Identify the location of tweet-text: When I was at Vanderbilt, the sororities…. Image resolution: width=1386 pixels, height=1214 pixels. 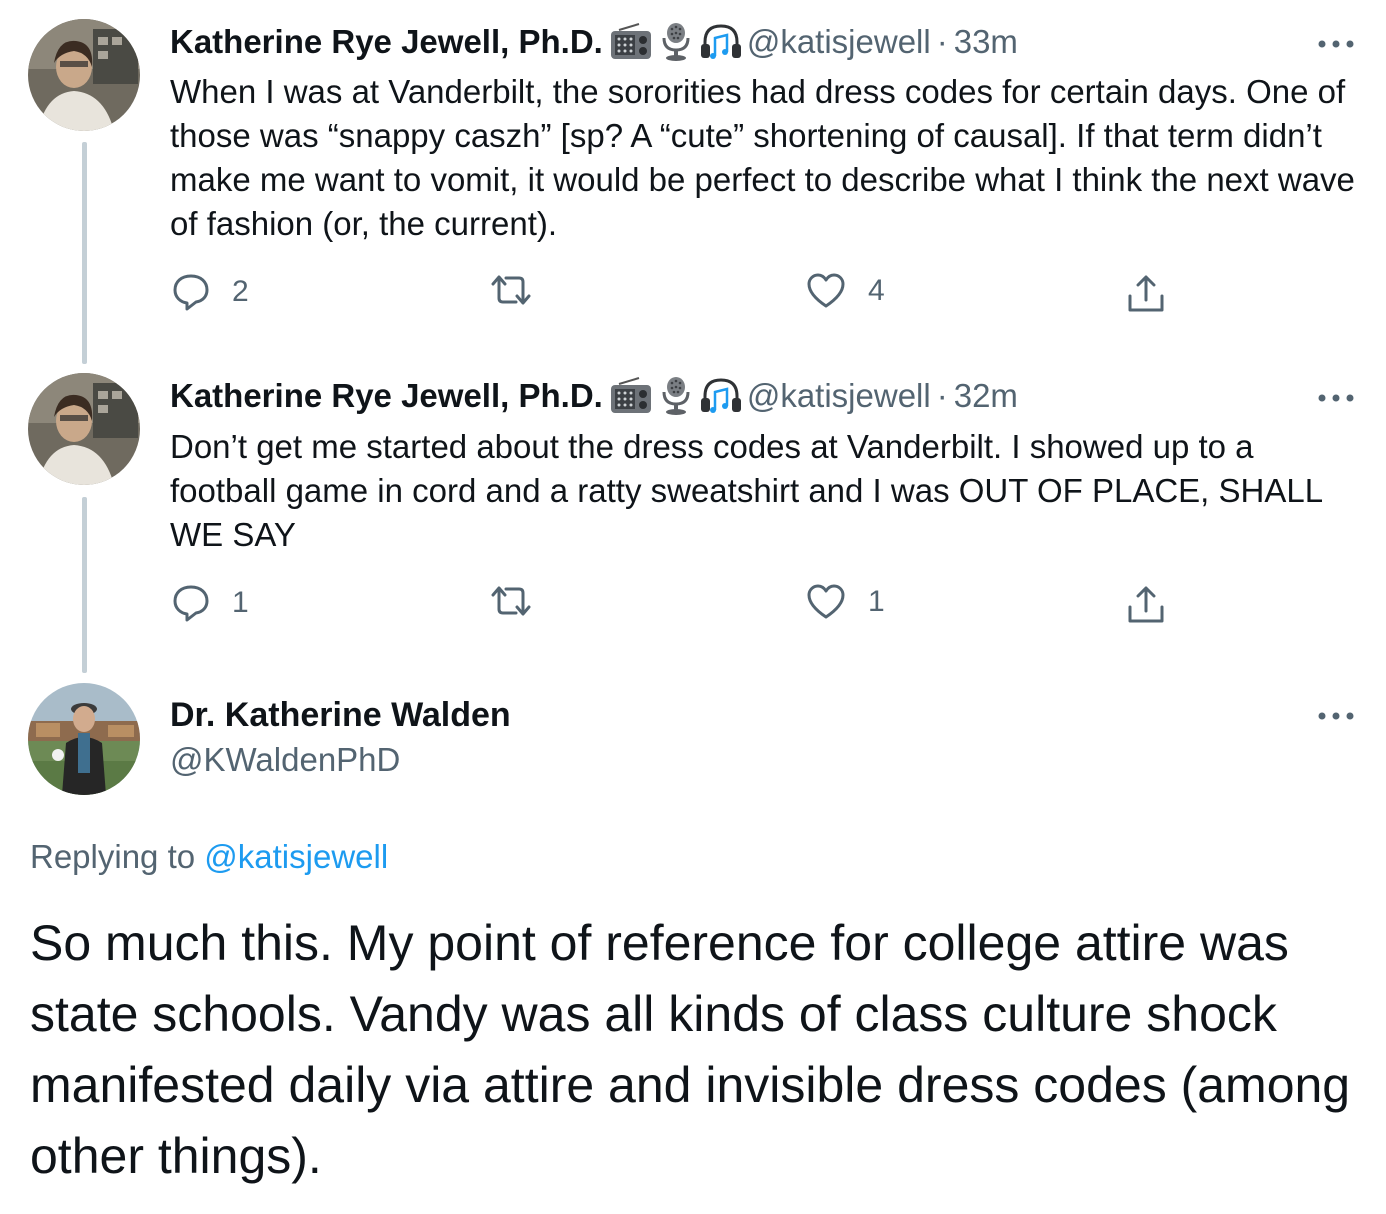
(762, 157).